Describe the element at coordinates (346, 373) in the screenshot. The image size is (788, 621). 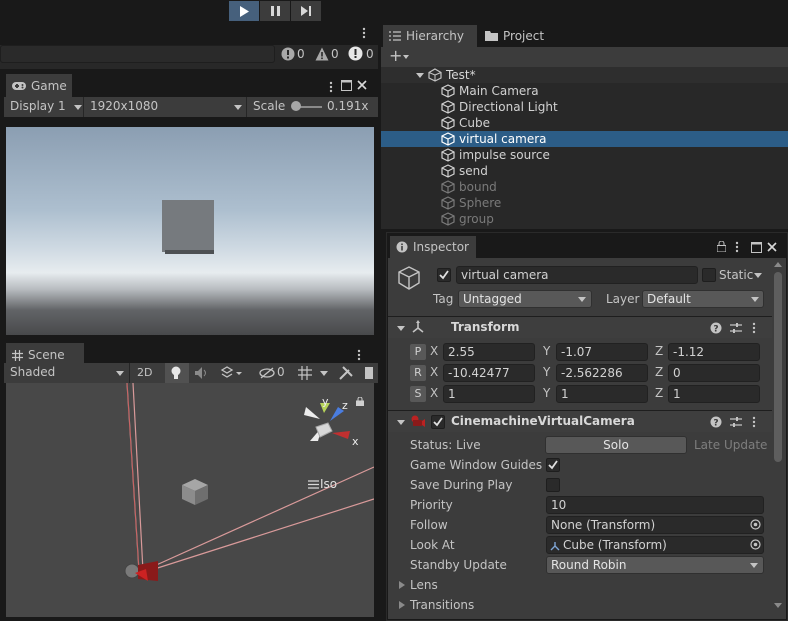
I see `tools-icon` at that location.